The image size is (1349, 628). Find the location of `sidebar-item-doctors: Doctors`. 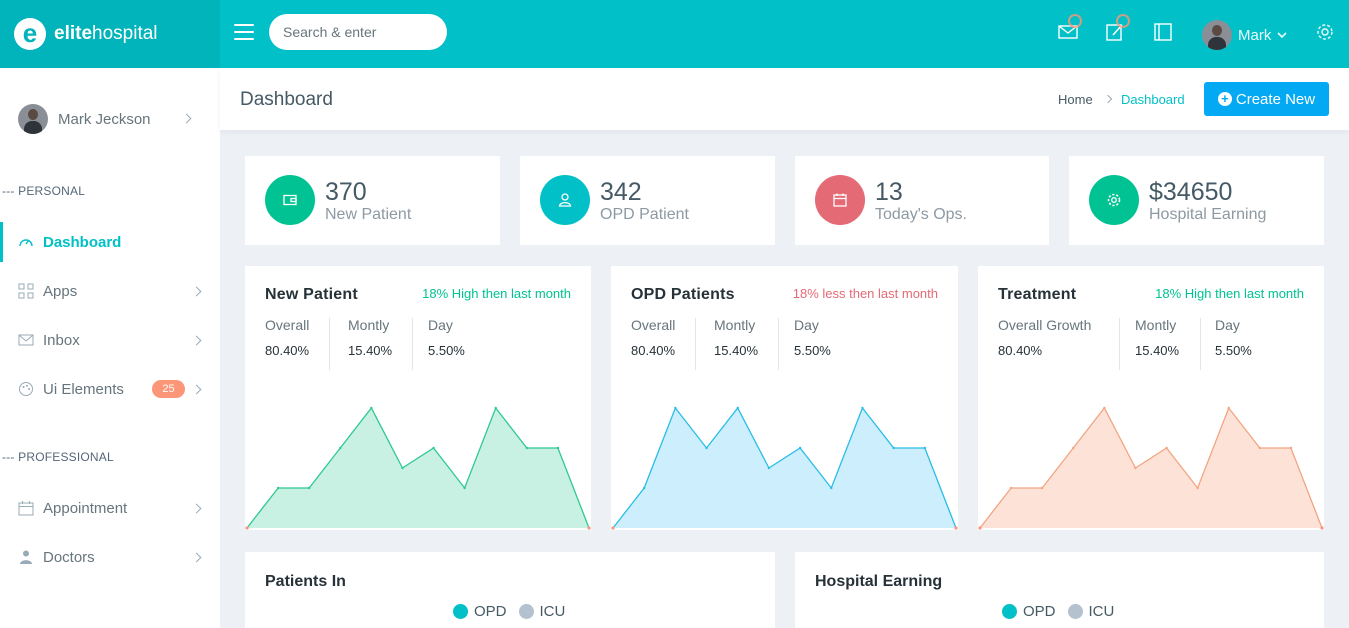

sidebar-item-doctors: Doctors is located at coordinates (110, 557).